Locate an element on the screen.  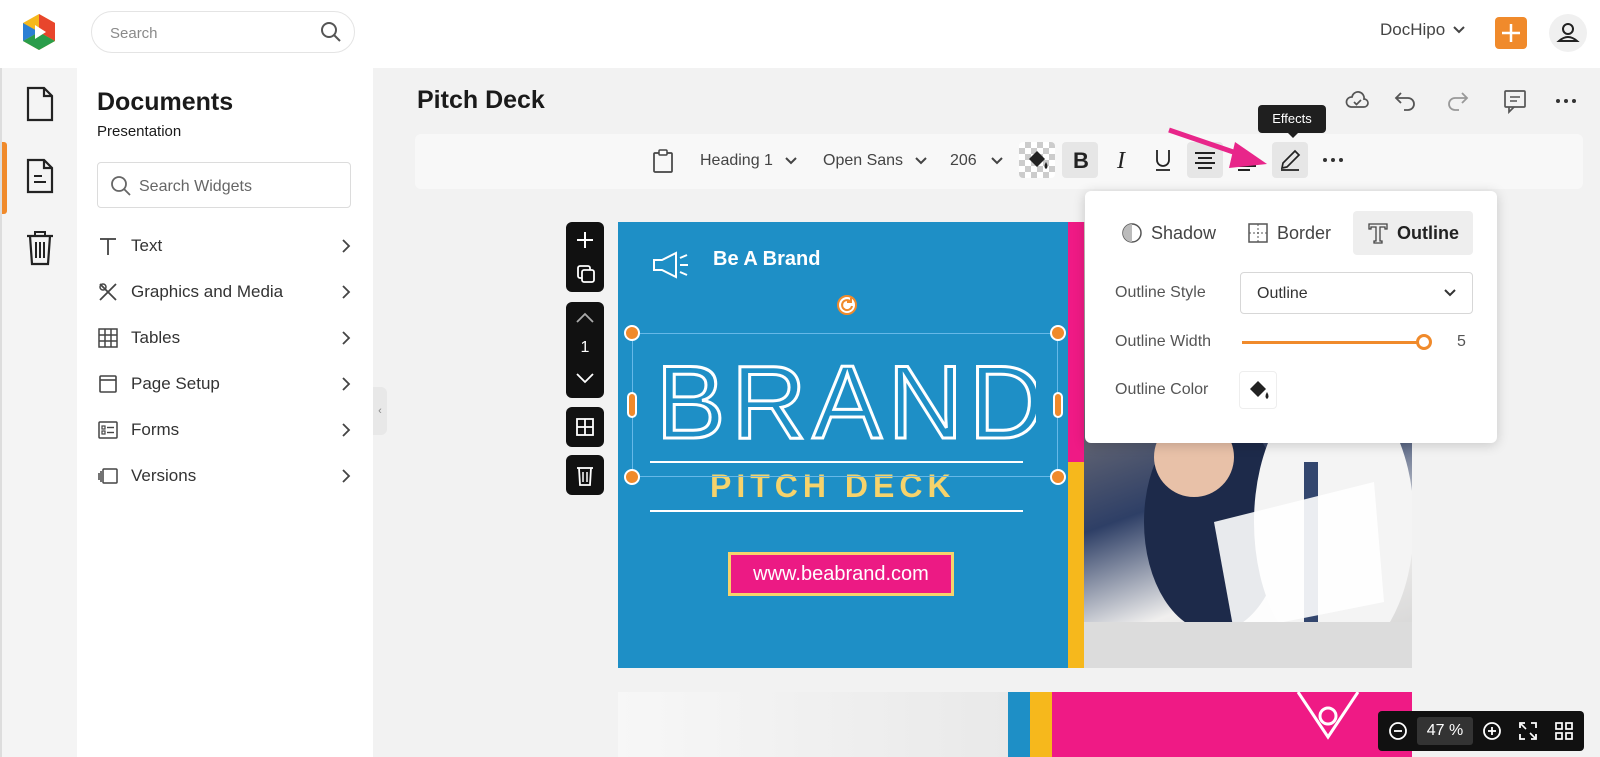
widget-search-input: Search Widgets is located at coordinates (224, 185).